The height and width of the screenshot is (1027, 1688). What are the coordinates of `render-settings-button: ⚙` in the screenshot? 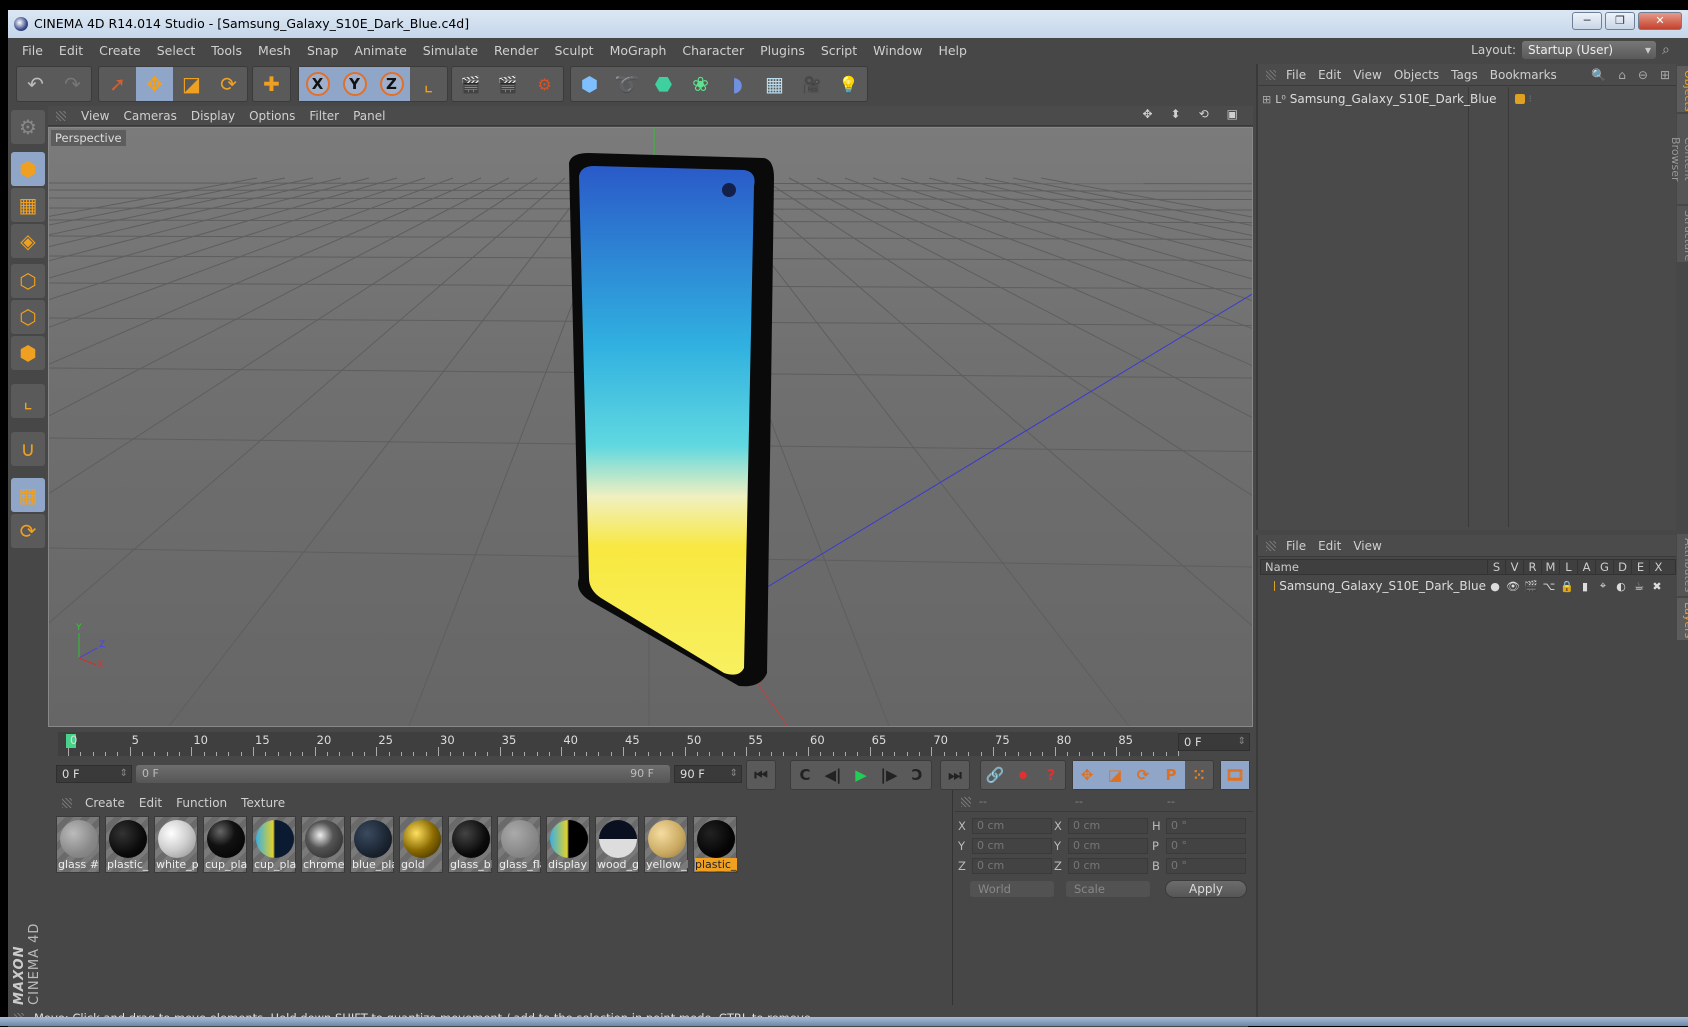 It's located at (544, 84).